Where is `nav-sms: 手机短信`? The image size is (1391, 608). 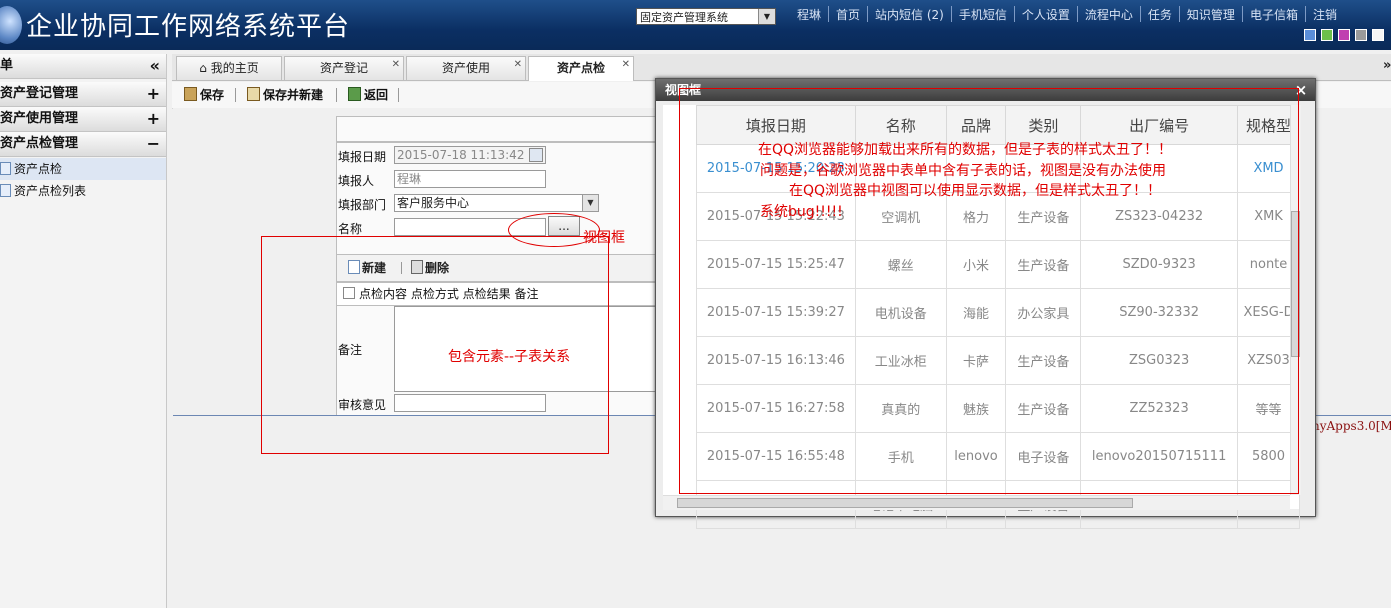 nav-sms: 手机短信 is located at coordinates (982, 14).